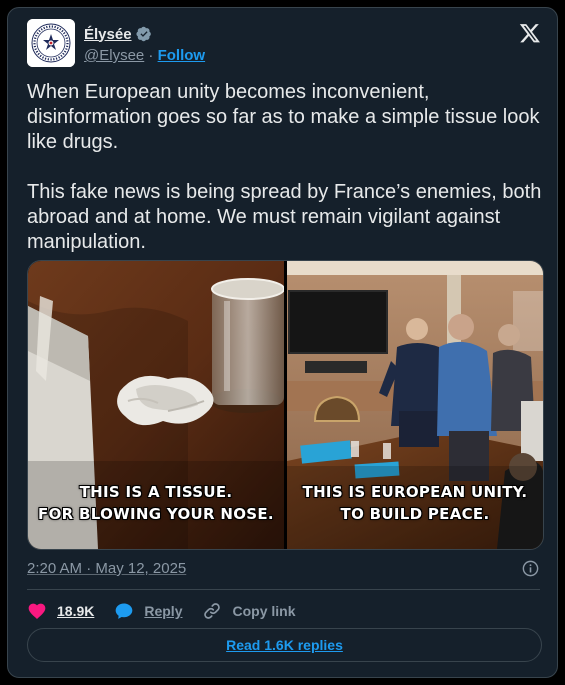  I want to click on tweet-actions: 18.9K Reply Copy link, so click(171, 611).